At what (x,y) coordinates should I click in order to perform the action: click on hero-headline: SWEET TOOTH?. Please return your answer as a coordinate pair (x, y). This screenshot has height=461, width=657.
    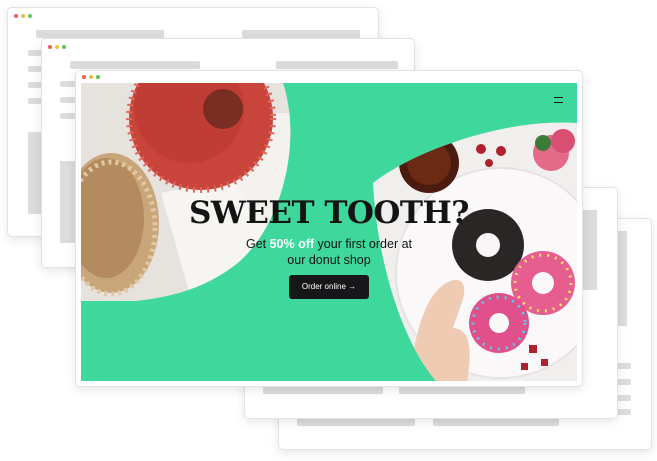
    Looking at the image, I should click on (329, 213).